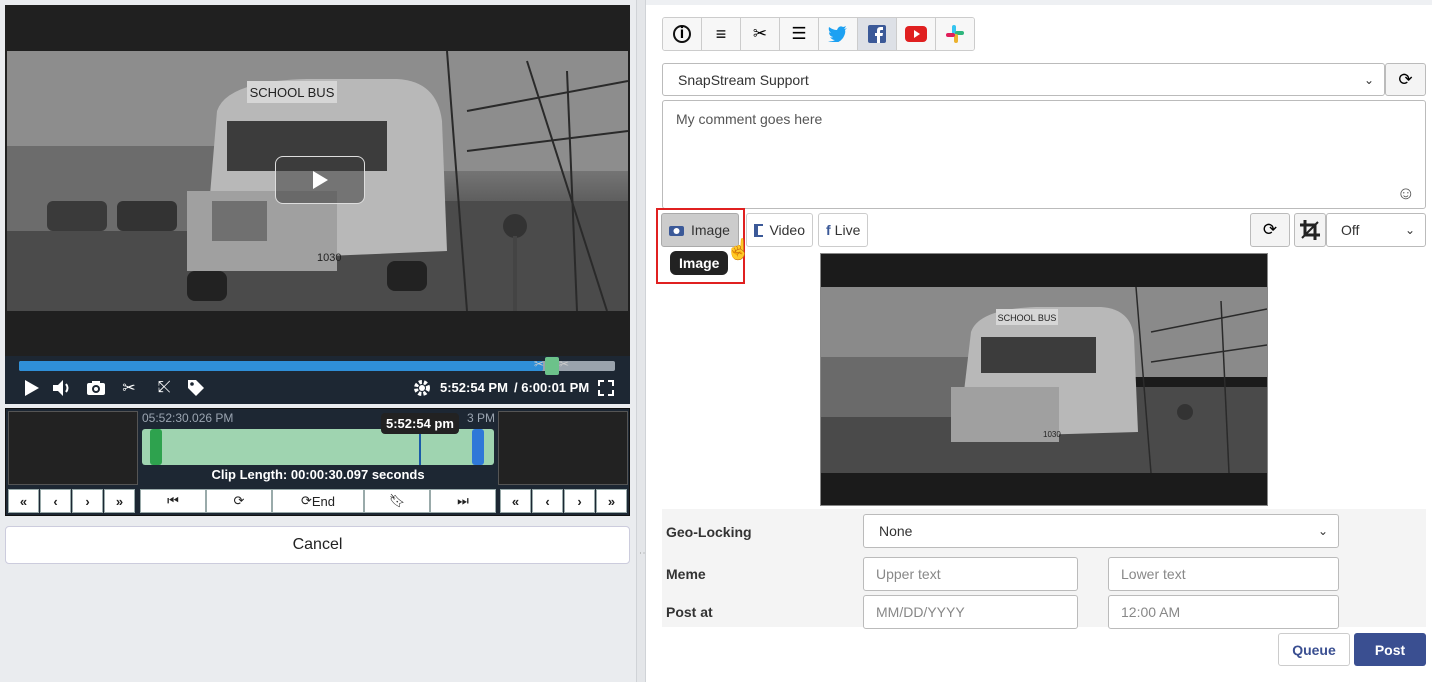 This screenshot has height=682, width=1432. I want to click on end-skip-forward-far-button: », so click(611, 501).